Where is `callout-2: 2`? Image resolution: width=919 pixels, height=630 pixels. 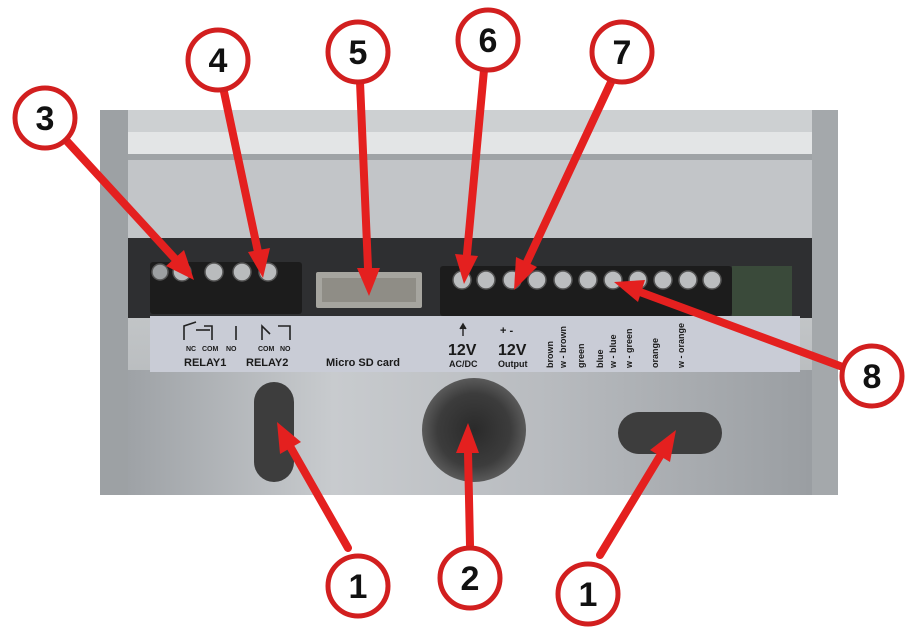 callout-2: 2 is located at coordinates (470, 578).